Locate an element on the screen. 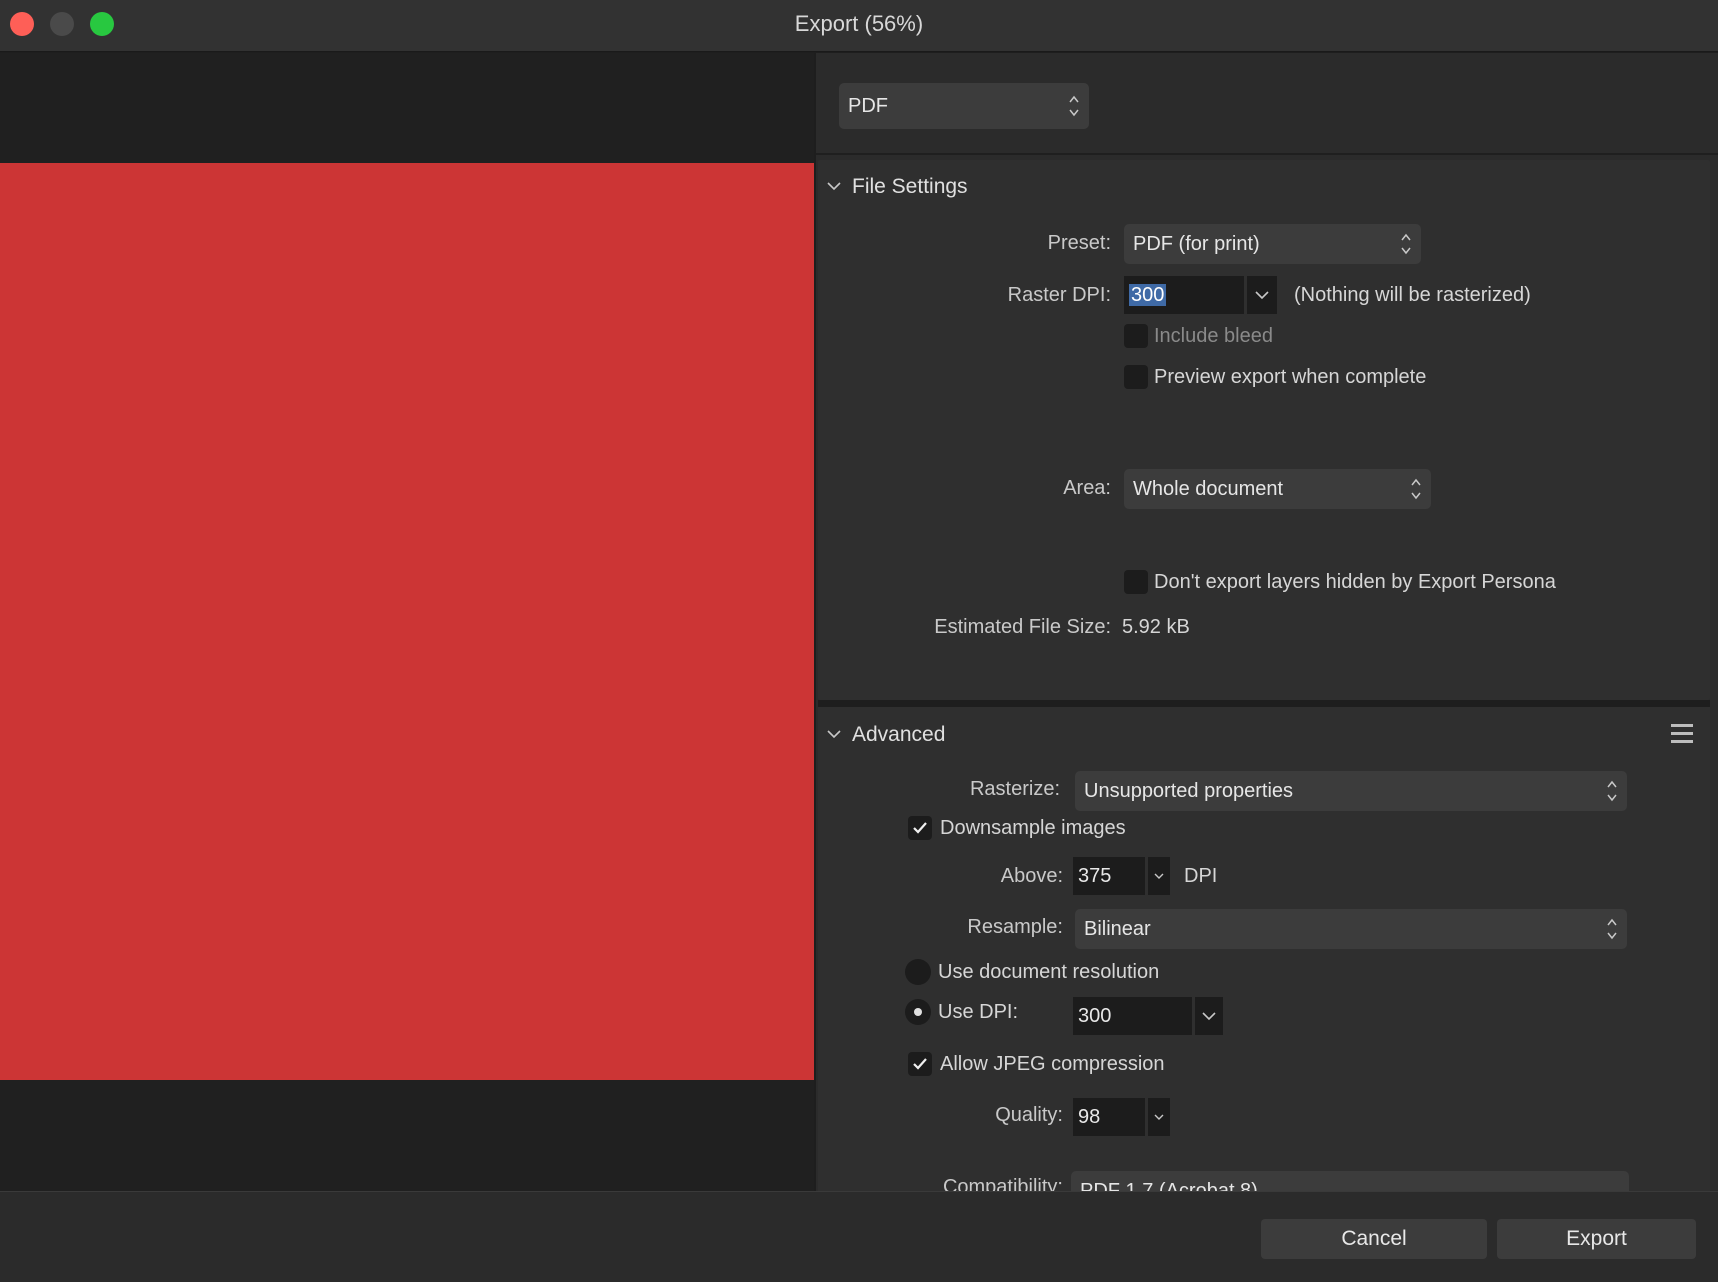 This screenshot has width=1718, height=1282. above-unit: DPI is located at coordinates (1201, 876).